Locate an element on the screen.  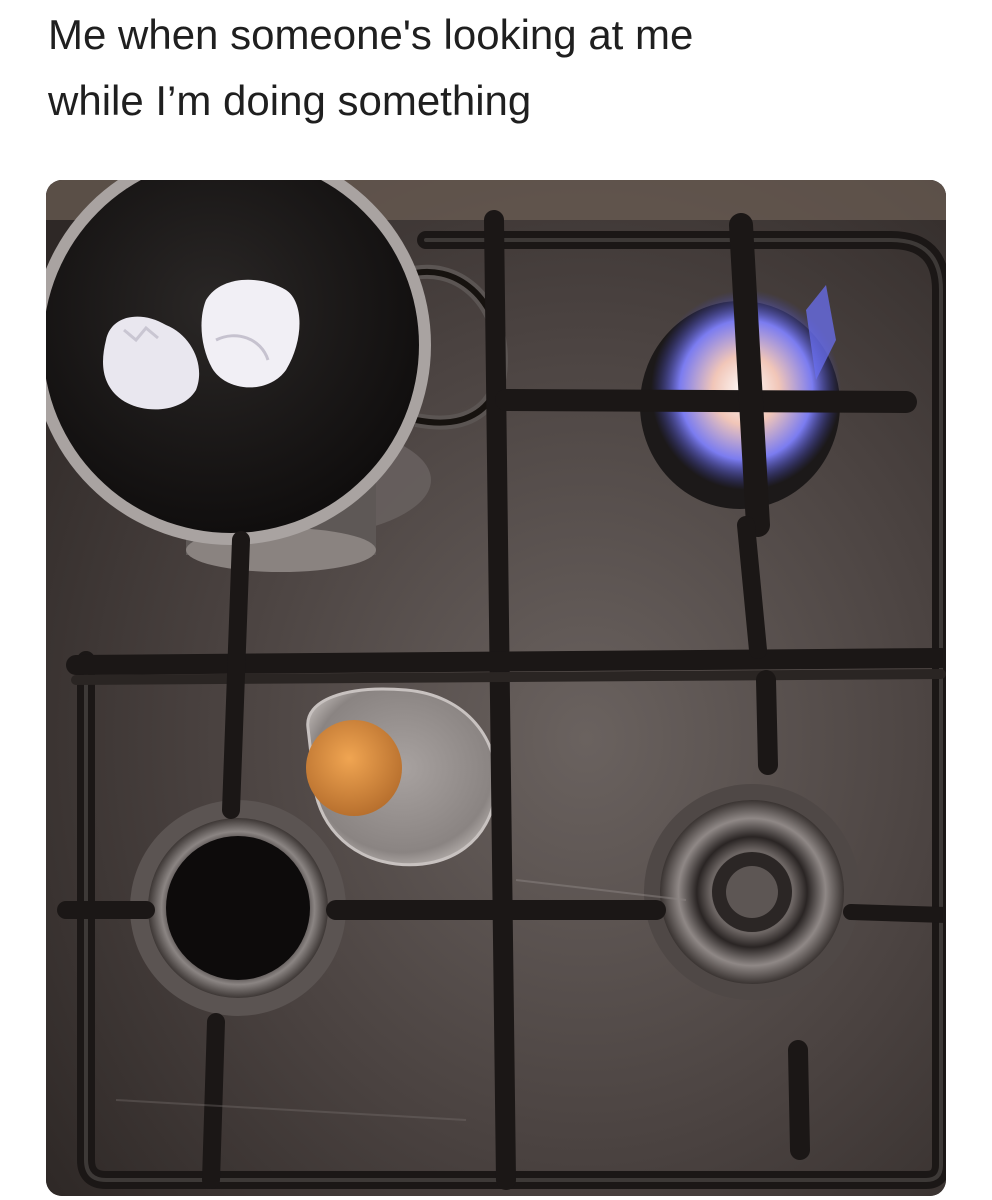
caption-line-2: while I’m doing something is located at coordinates (290, 100).